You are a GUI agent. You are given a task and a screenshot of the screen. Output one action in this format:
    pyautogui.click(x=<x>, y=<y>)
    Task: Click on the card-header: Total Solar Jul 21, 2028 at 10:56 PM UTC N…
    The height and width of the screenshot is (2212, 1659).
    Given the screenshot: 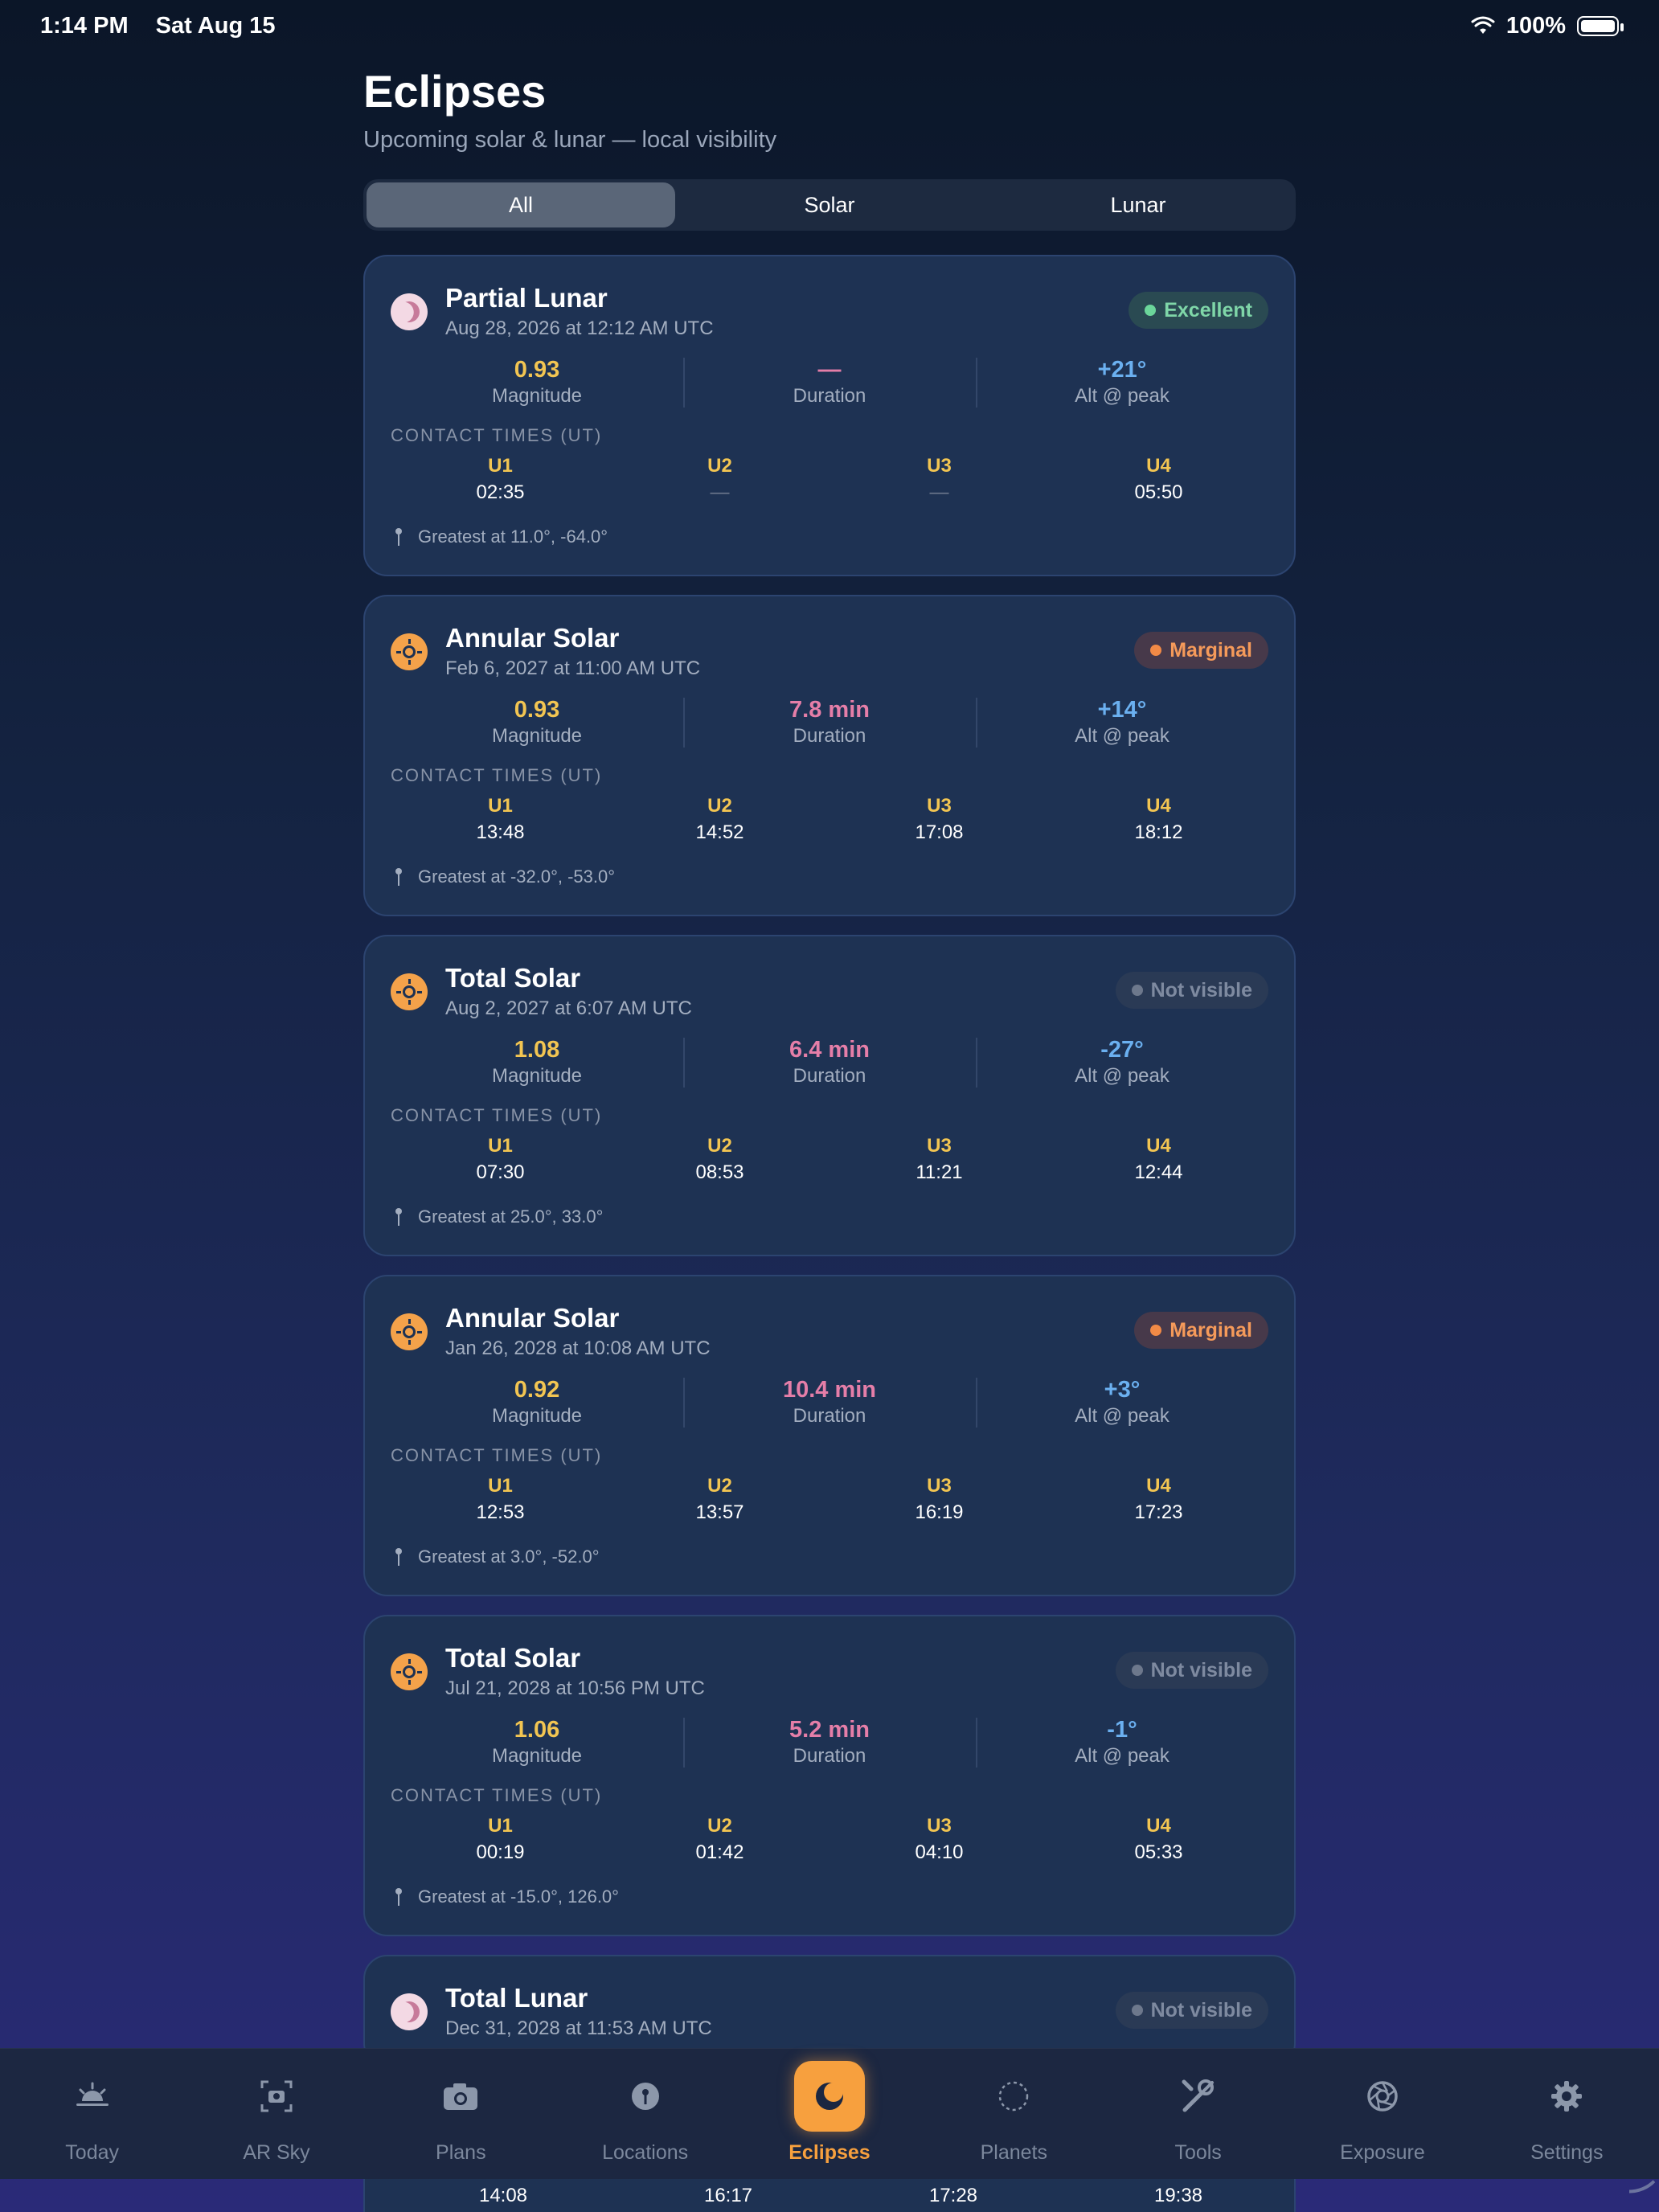 What is the action you would take?
    pyautogui.click(x=829, y=1671)
    